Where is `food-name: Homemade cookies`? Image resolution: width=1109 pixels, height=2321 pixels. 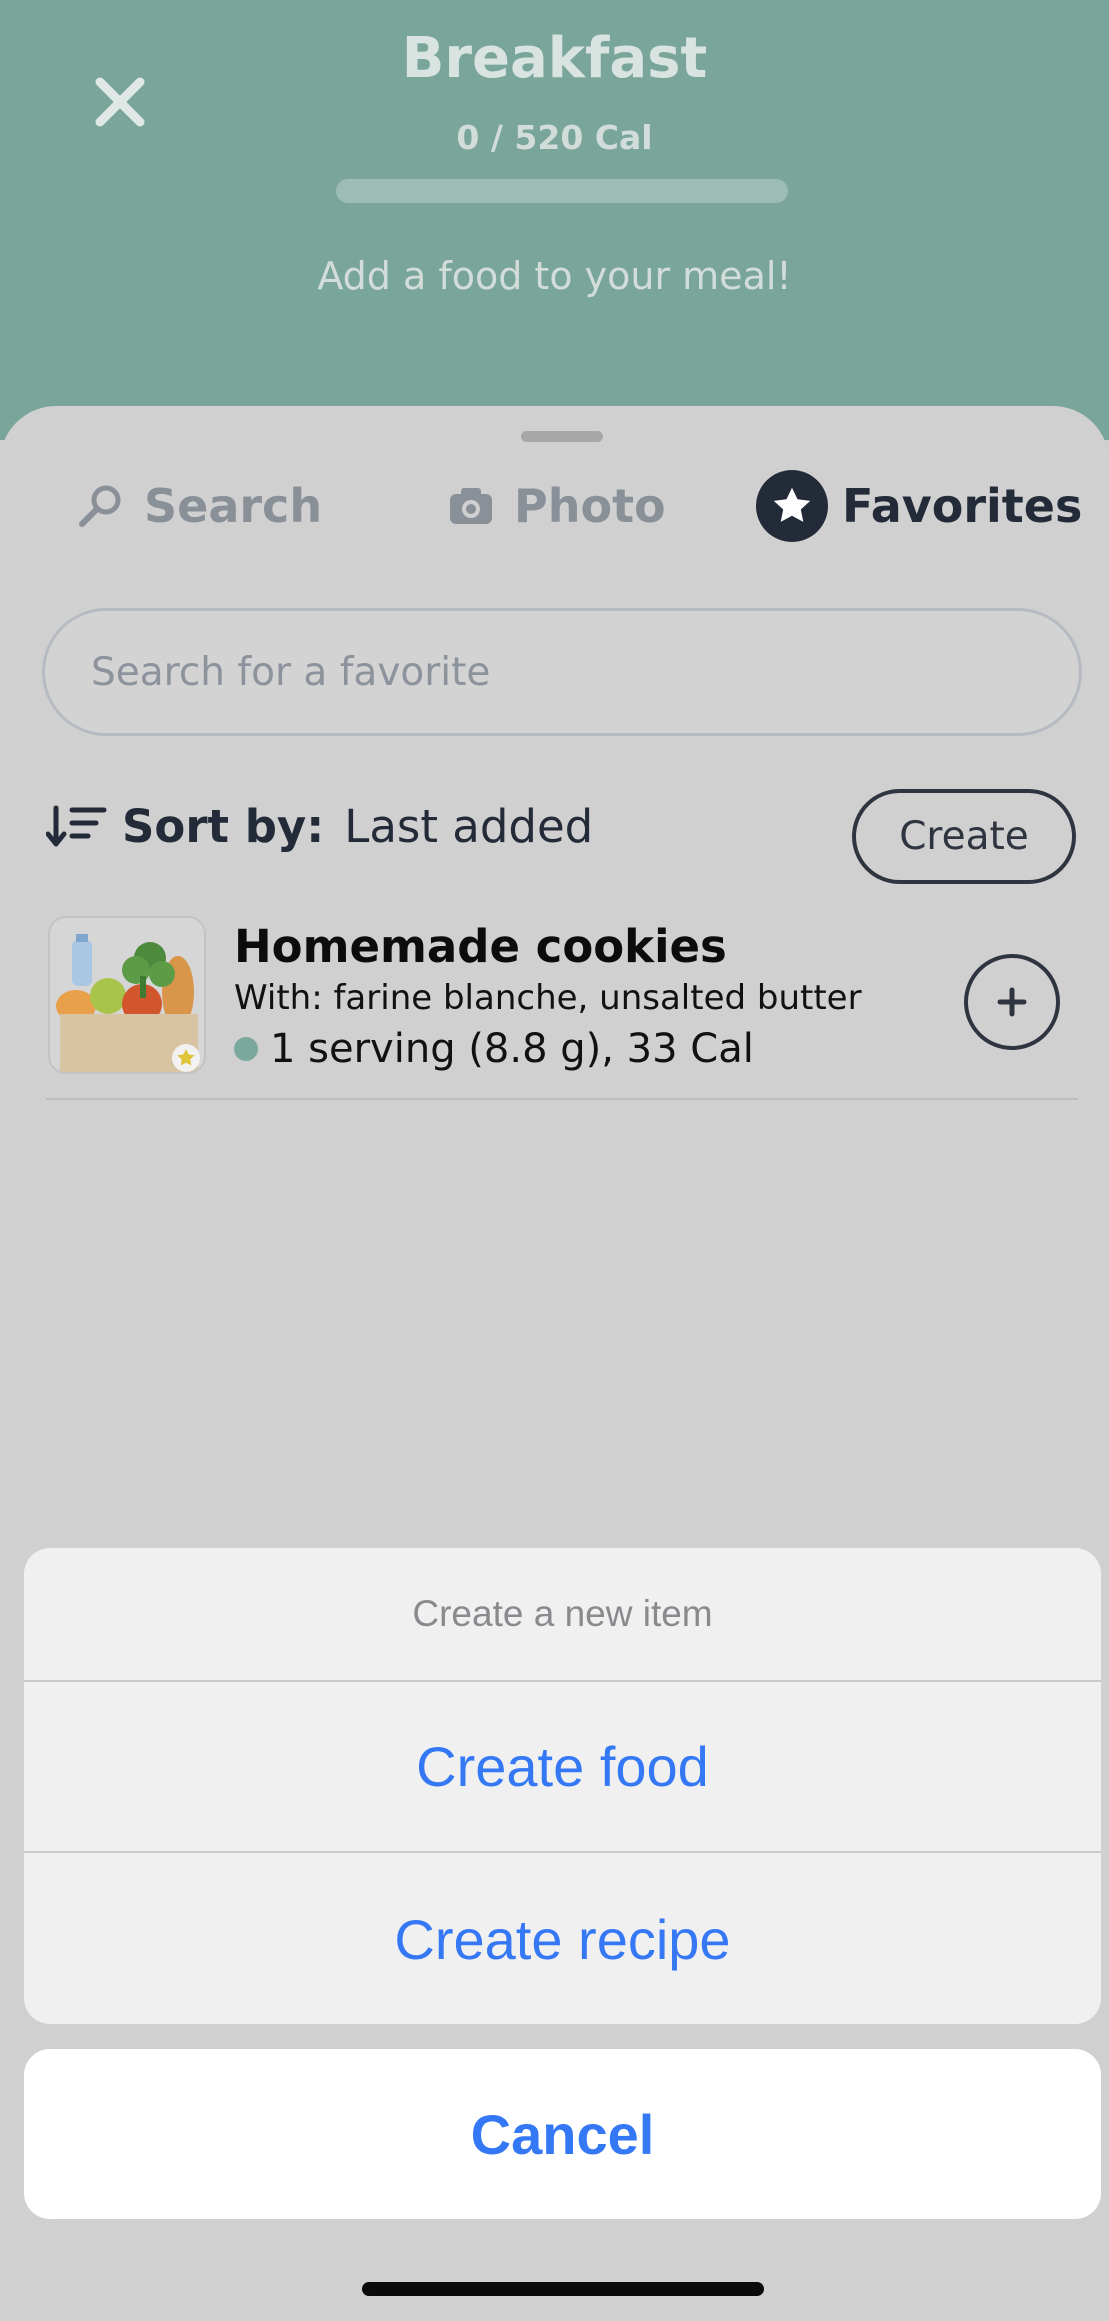 food-name: Homemade cookies is located at coordinates (480, 946).